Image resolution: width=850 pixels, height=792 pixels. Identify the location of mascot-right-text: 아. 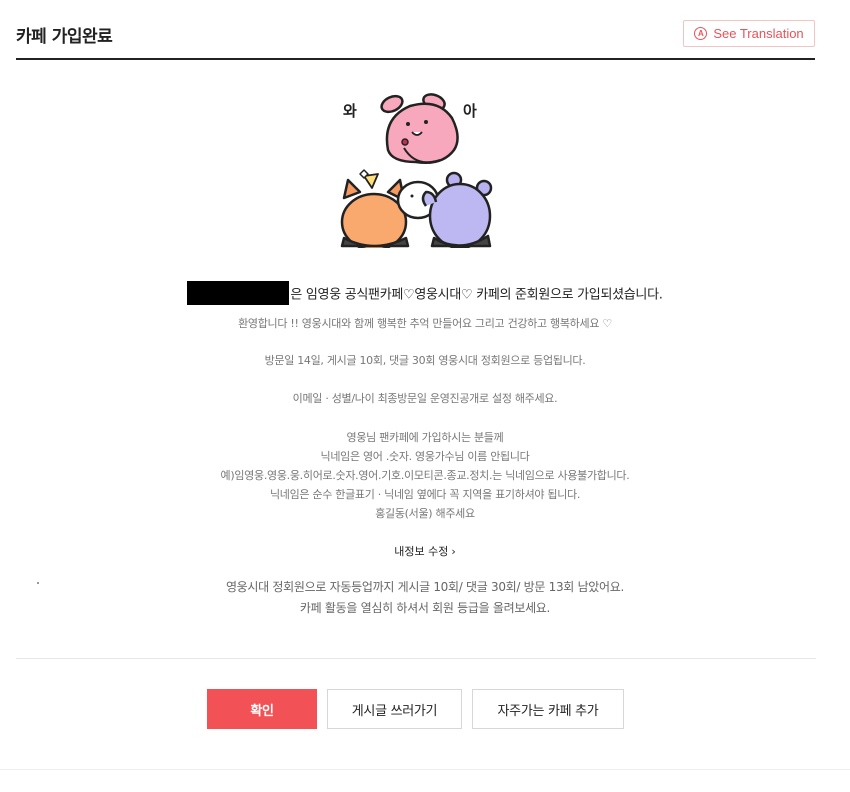
(470, 111).